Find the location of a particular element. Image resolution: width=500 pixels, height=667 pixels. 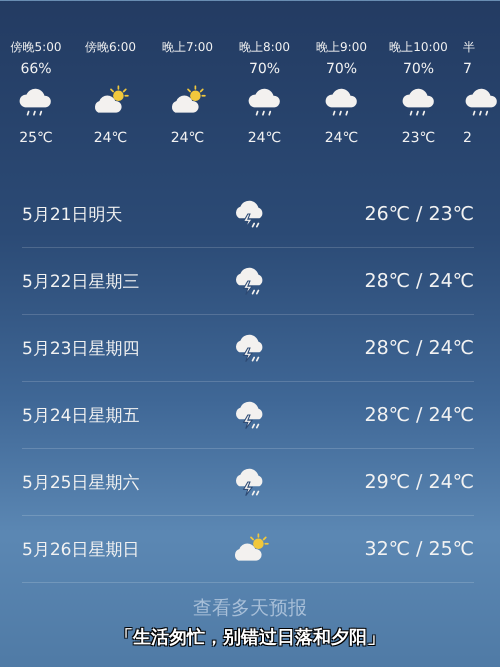

day-date: 5月22日星期三 is located at coordinates (81, 281).